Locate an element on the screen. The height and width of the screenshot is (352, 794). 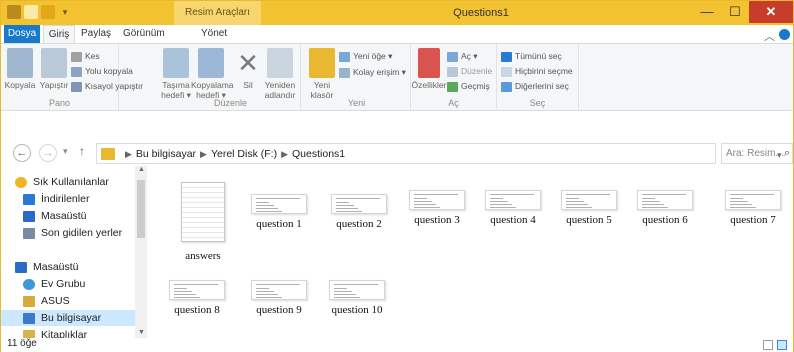
history-button: Geçmiş is located at coordinates (468, 86).